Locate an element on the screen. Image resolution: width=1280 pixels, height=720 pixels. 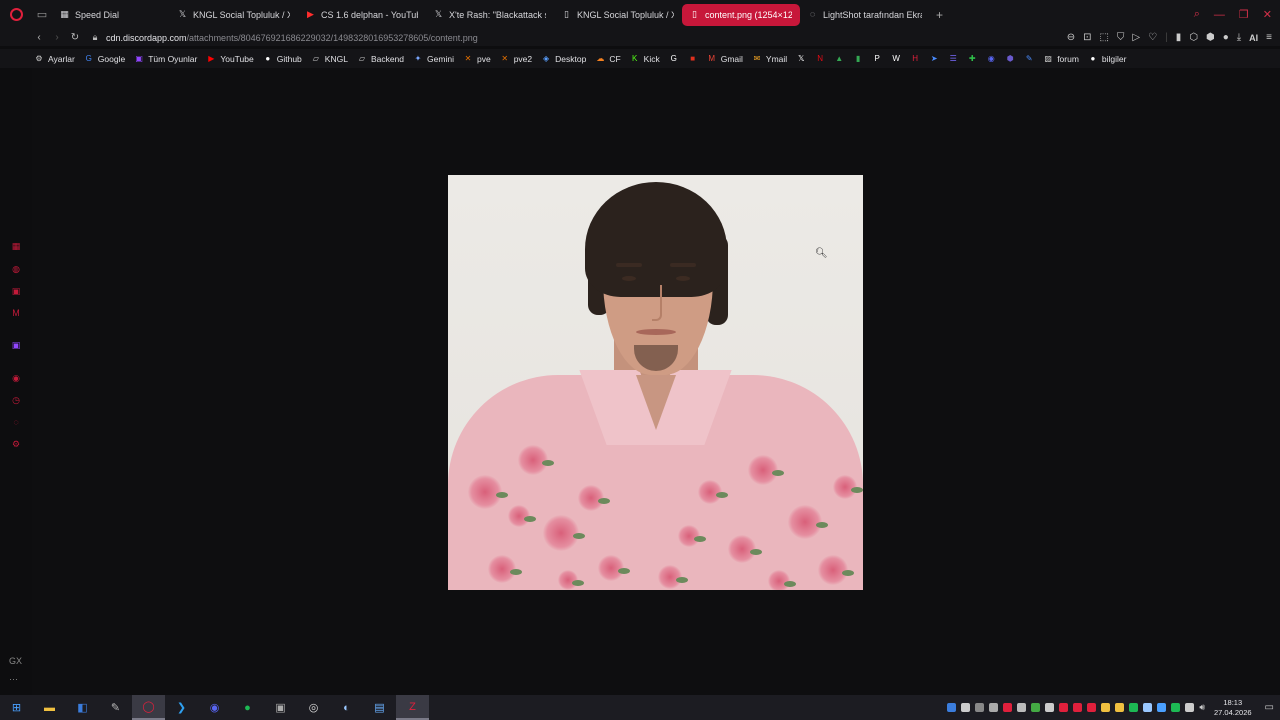
profile-icon: ● is located at coordinates (1226, 37).